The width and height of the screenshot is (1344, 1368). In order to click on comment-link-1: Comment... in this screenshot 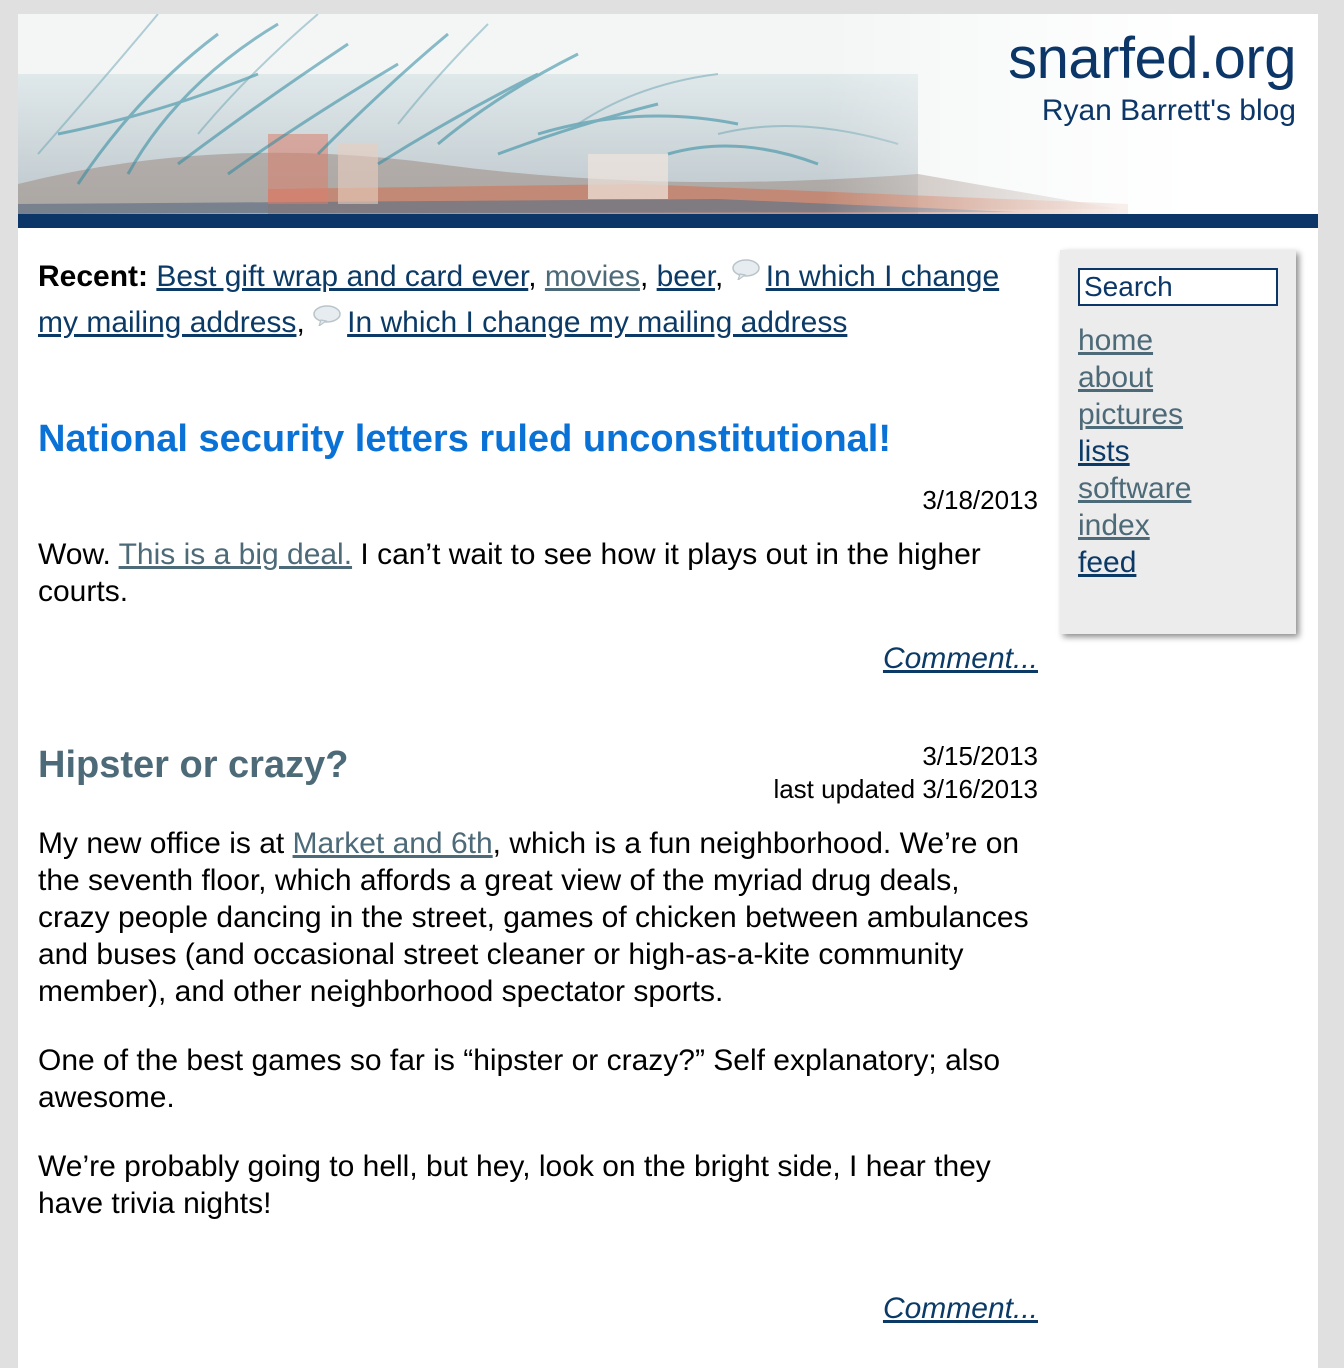, I will do `click(960, 659)`.